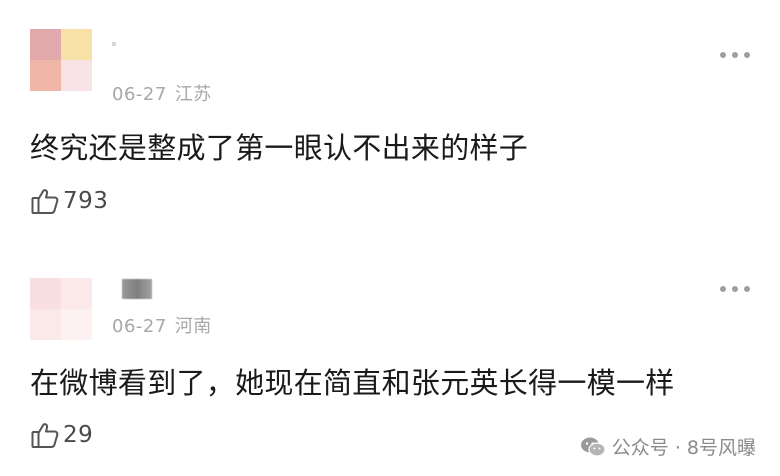  I want to click on like-count: 29, so click(78, 435).